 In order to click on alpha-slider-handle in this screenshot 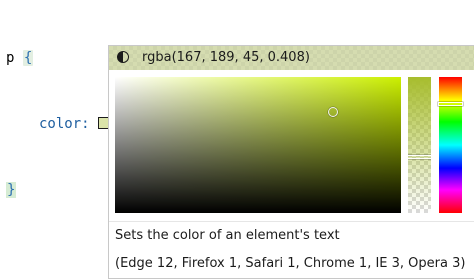, I will do `click(419, 157)`.